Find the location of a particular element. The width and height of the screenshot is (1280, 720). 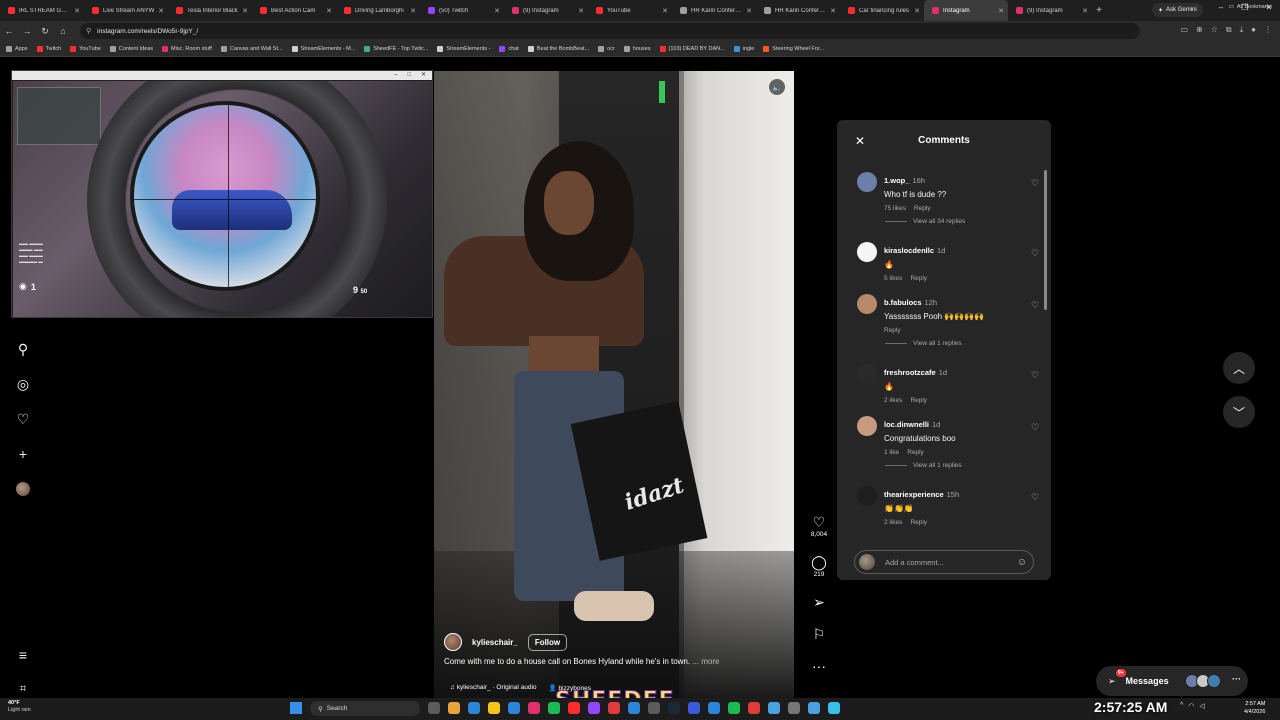

overlay-maximize-icon: □ is located at coordinates (409, 75).